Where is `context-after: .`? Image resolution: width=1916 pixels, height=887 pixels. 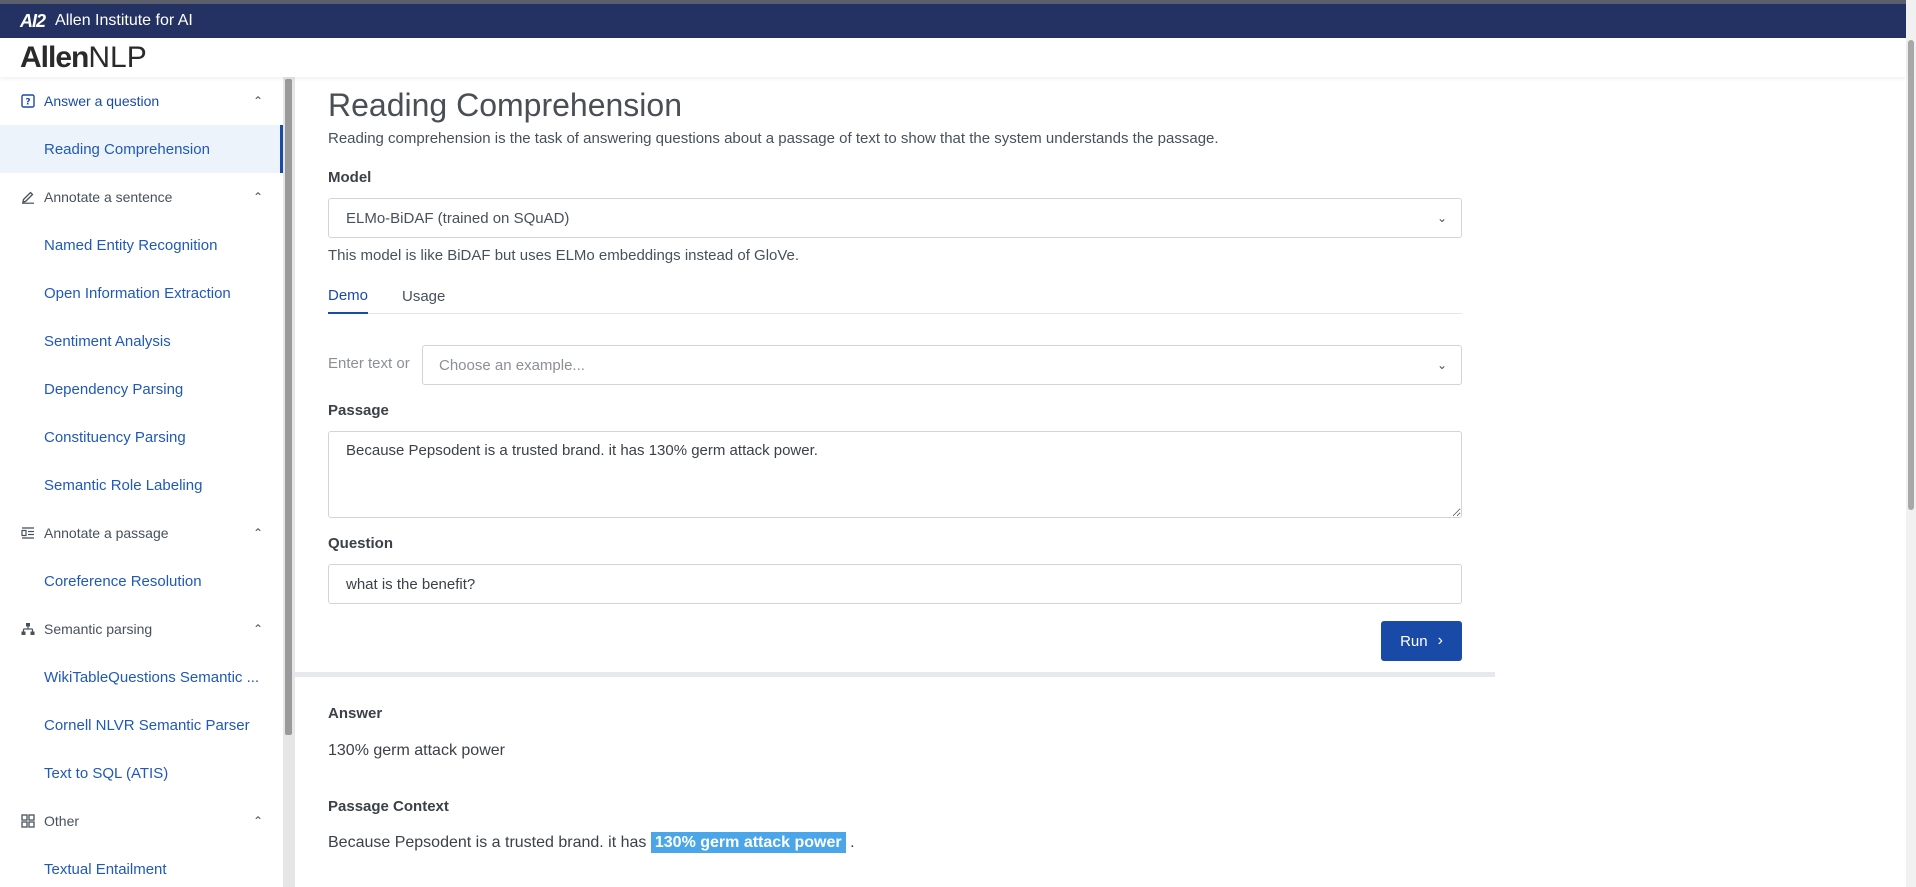
context-after: . is located at coordinates (850, 842).